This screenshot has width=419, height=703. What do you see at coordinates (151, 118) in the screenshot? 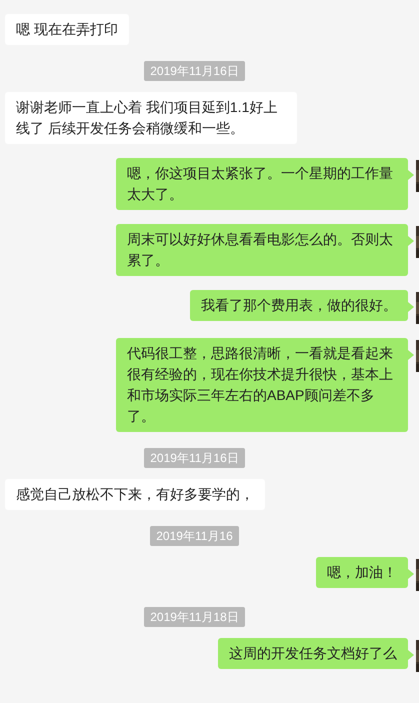
I see `message-bubble: 谢谢老师一直上心着 我们项目延到1.1好上线了 后续开发任务会稍微缓和一些。` at bounding box center [151, 118].